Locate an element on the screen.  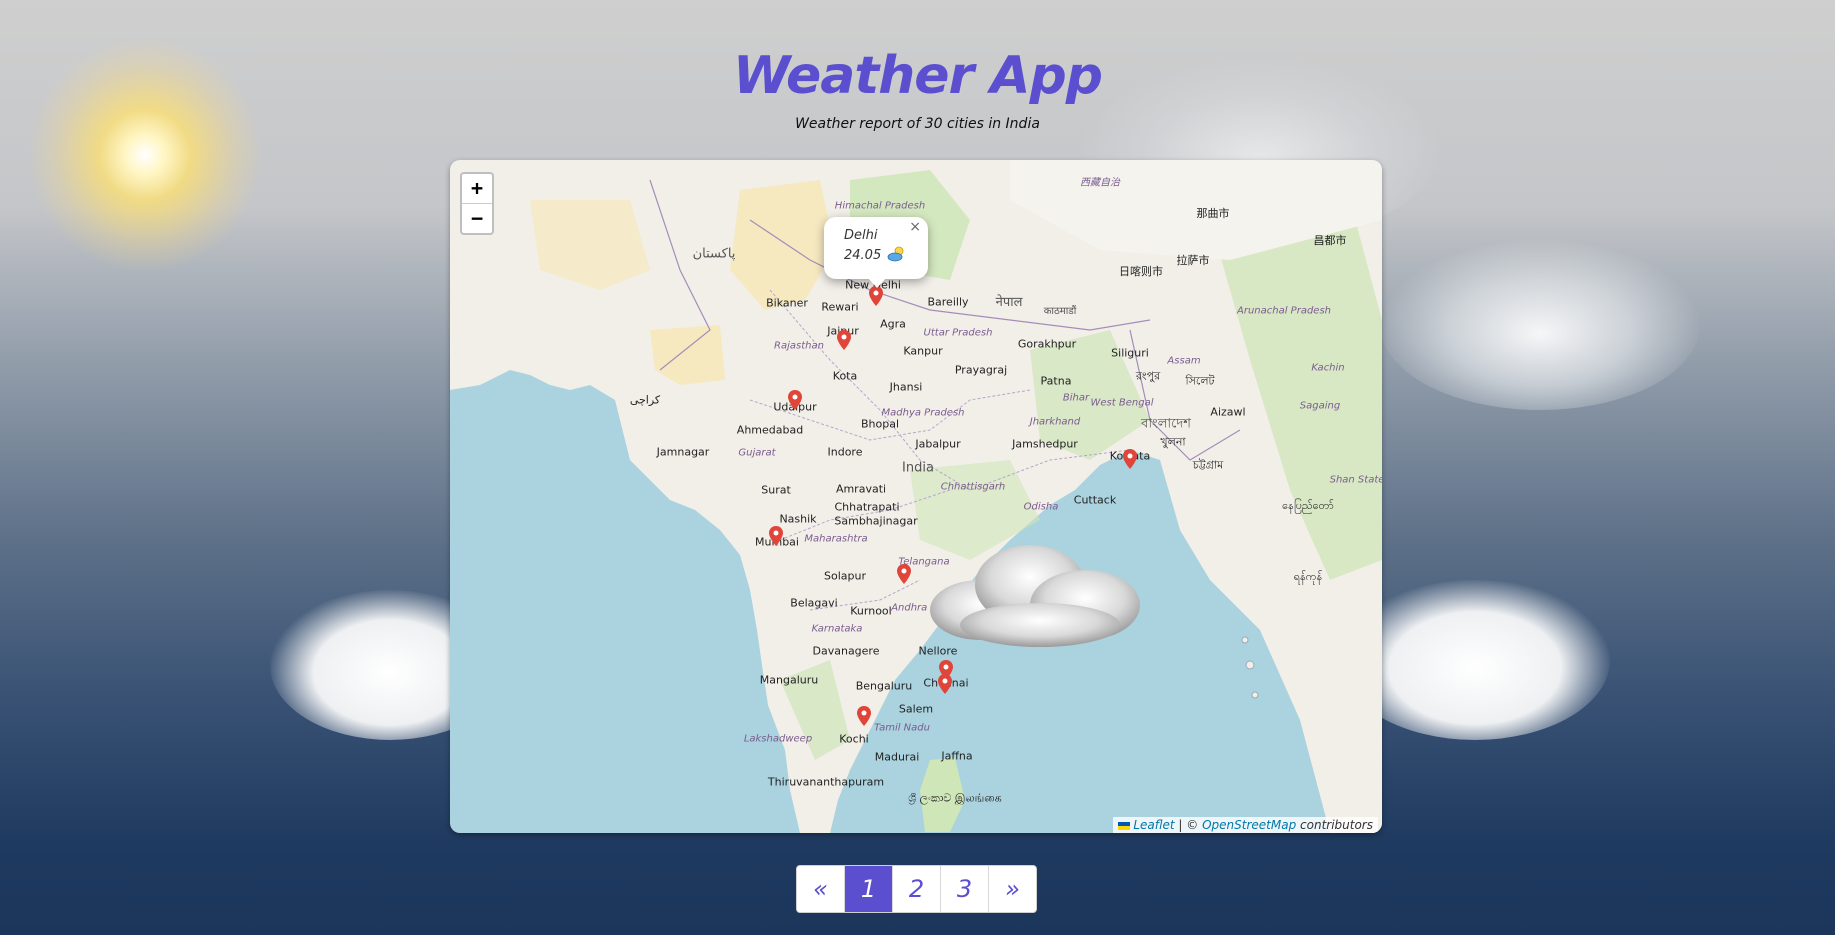
map-label-siliguri: Siliguri is located at coordinates (1130, 353).